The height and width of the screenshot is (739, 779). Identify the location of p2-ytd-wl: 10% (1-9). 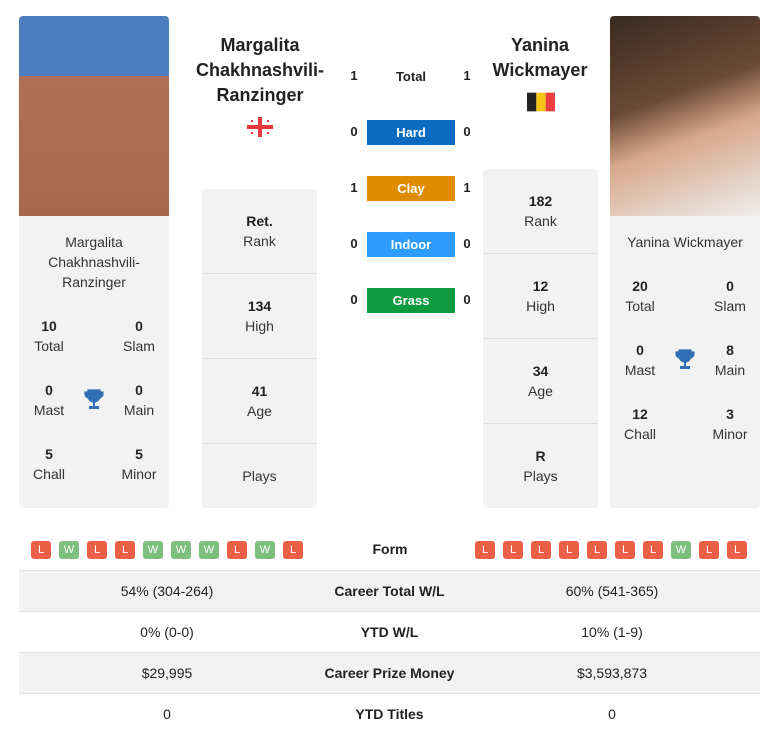
(612, 632).